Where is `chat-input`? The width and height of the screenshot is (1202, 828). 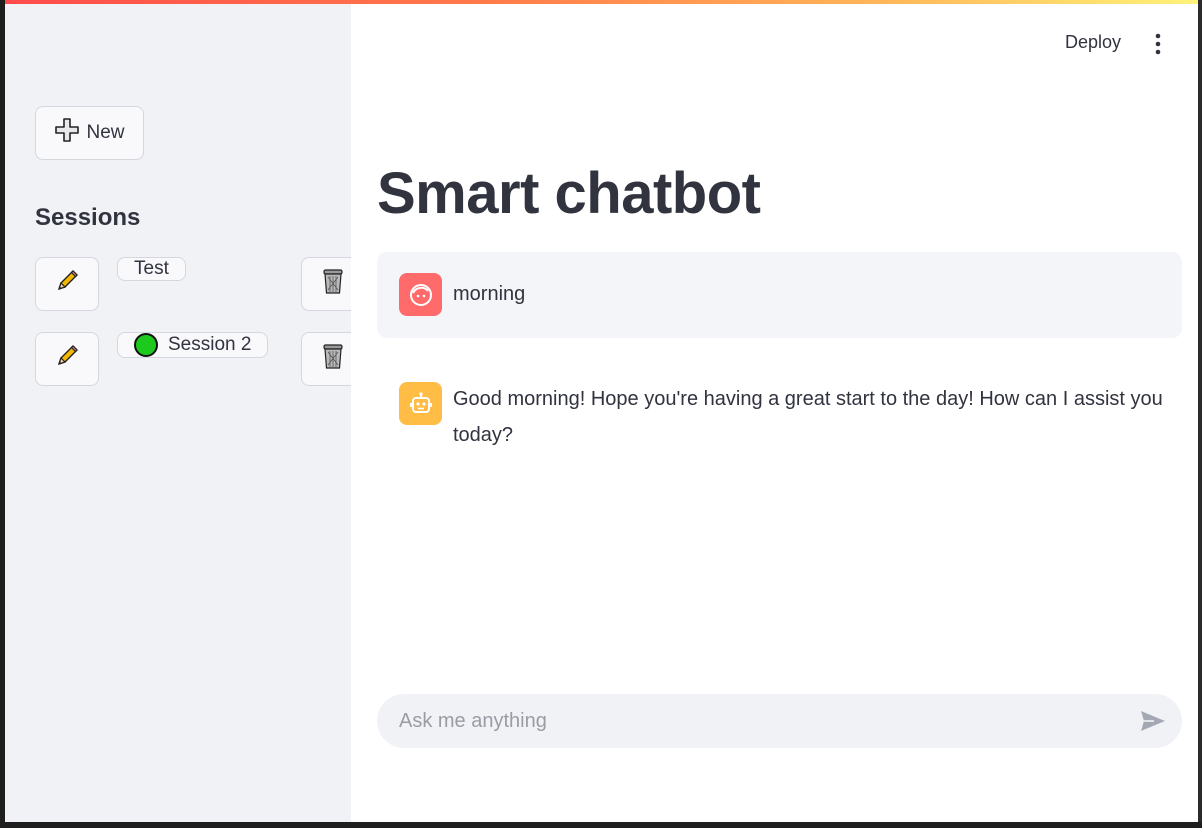 chat-input is located at coordinates (747, 721).